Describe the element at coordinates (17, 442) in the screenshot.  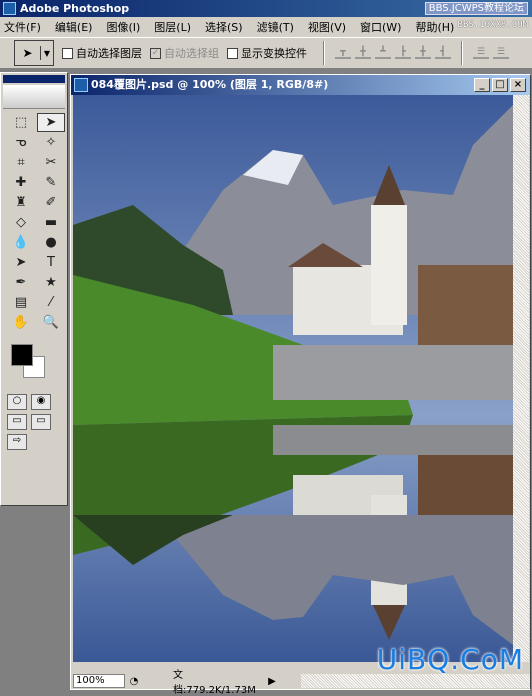
I see `jump-to-imageready-icon: ⇨` at that location.